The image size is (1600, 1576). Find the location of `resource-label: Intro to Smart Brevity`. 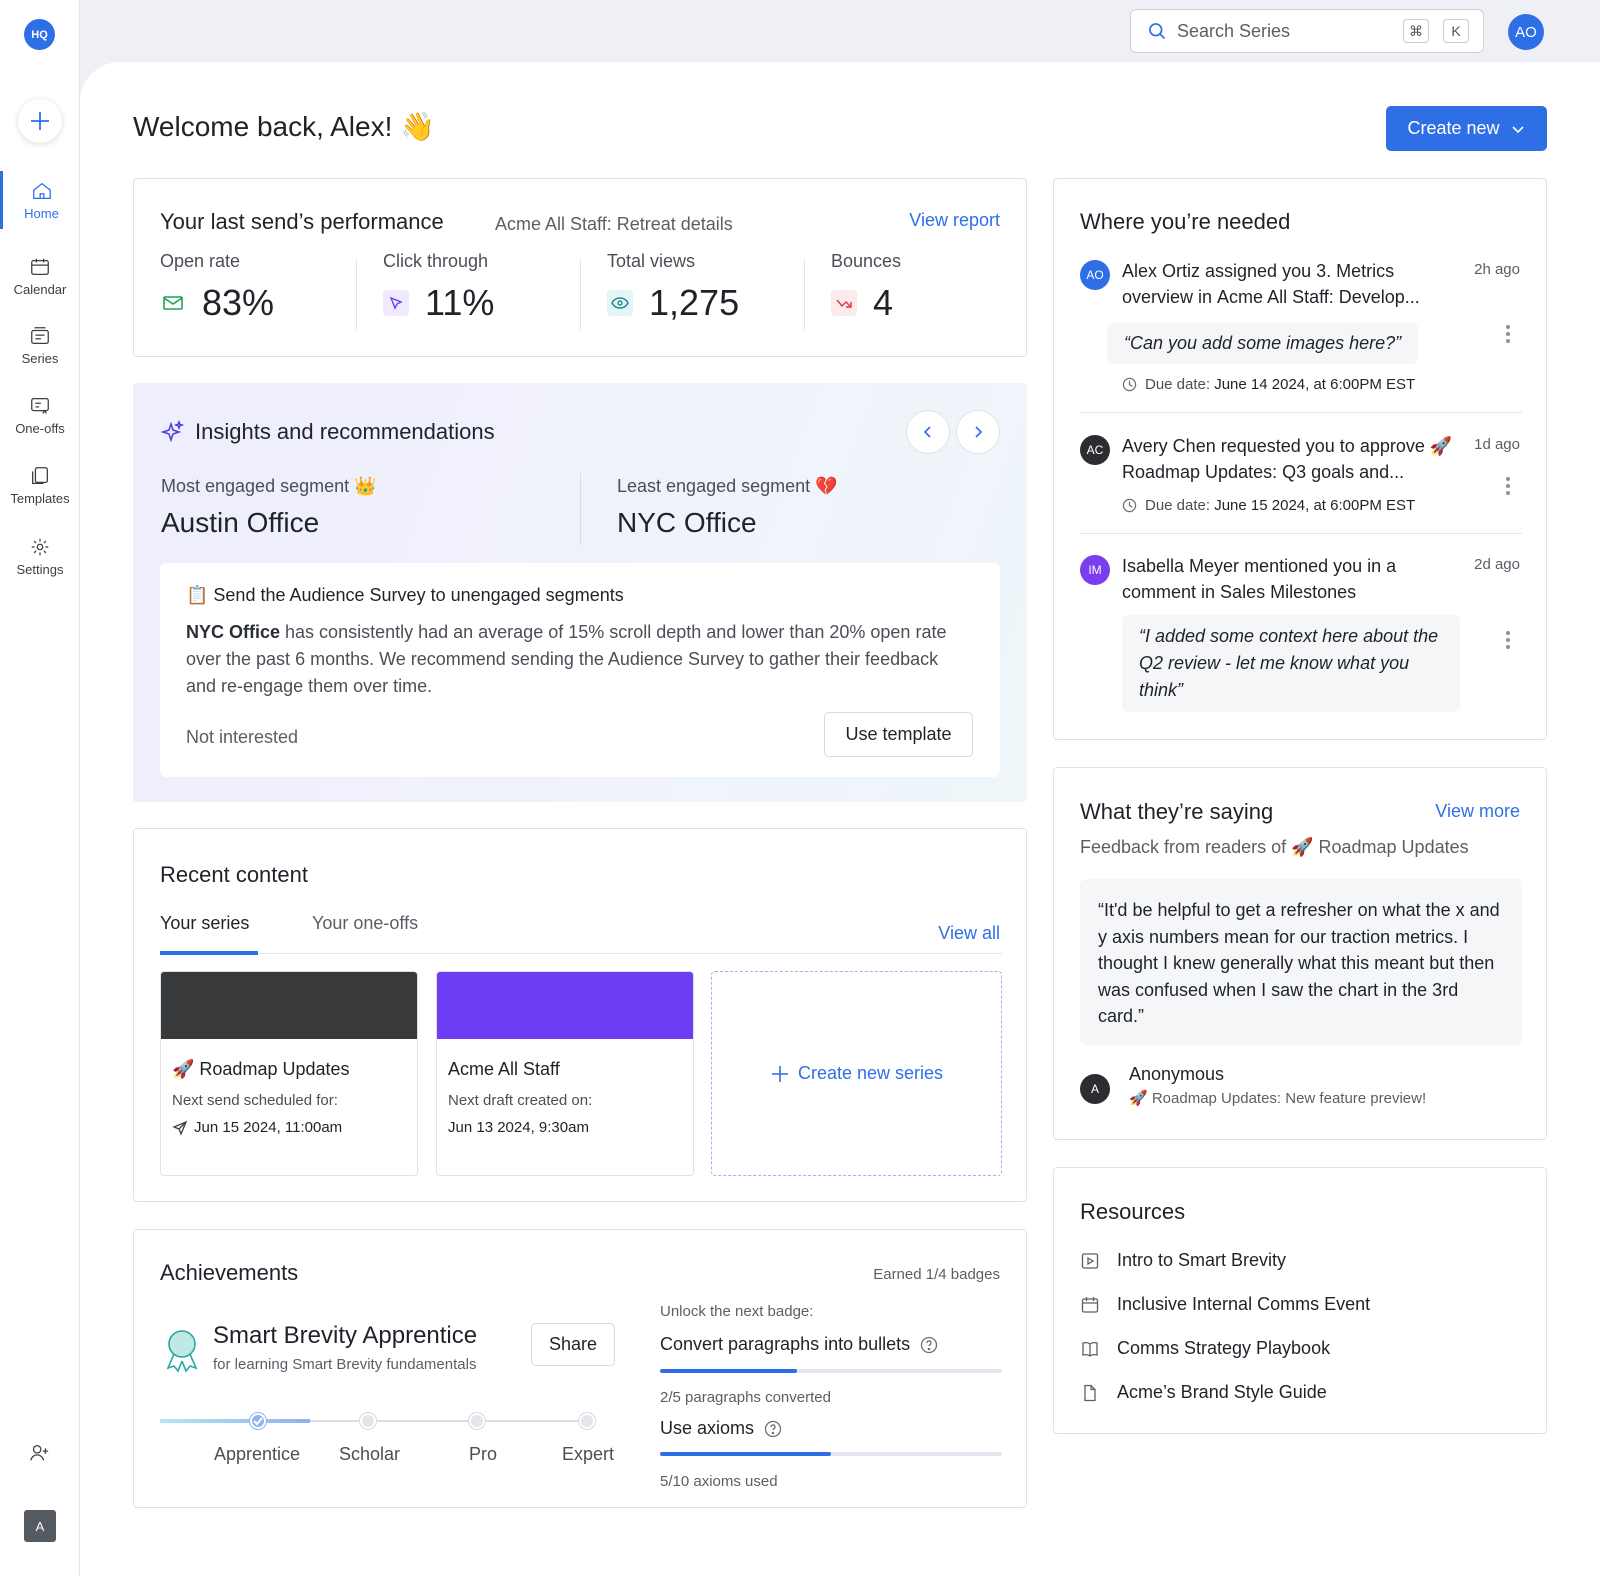

resource-label: Intro to Smart Brevity is located at coordinates (1202, 1260).